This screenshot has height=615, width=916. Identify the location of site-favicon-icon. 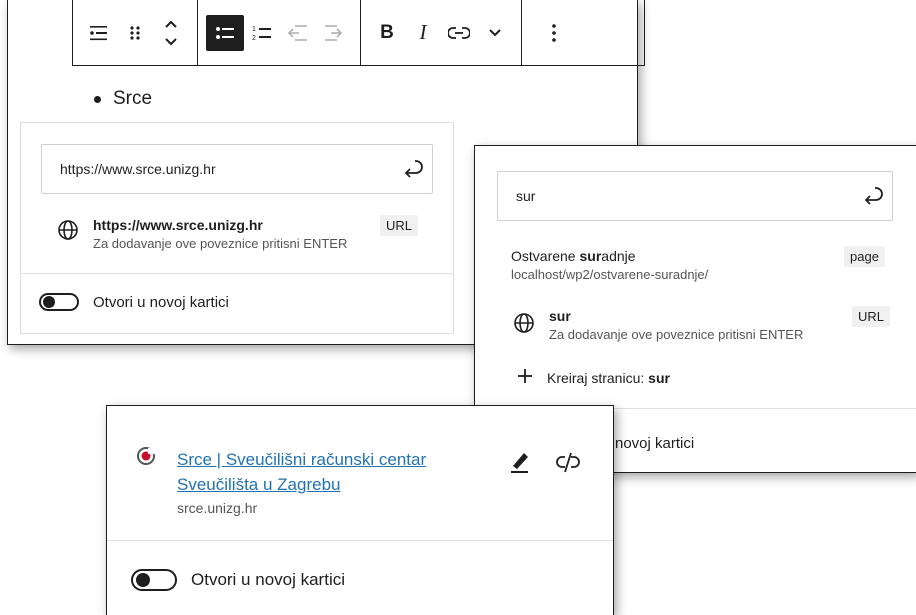
(146, 458).